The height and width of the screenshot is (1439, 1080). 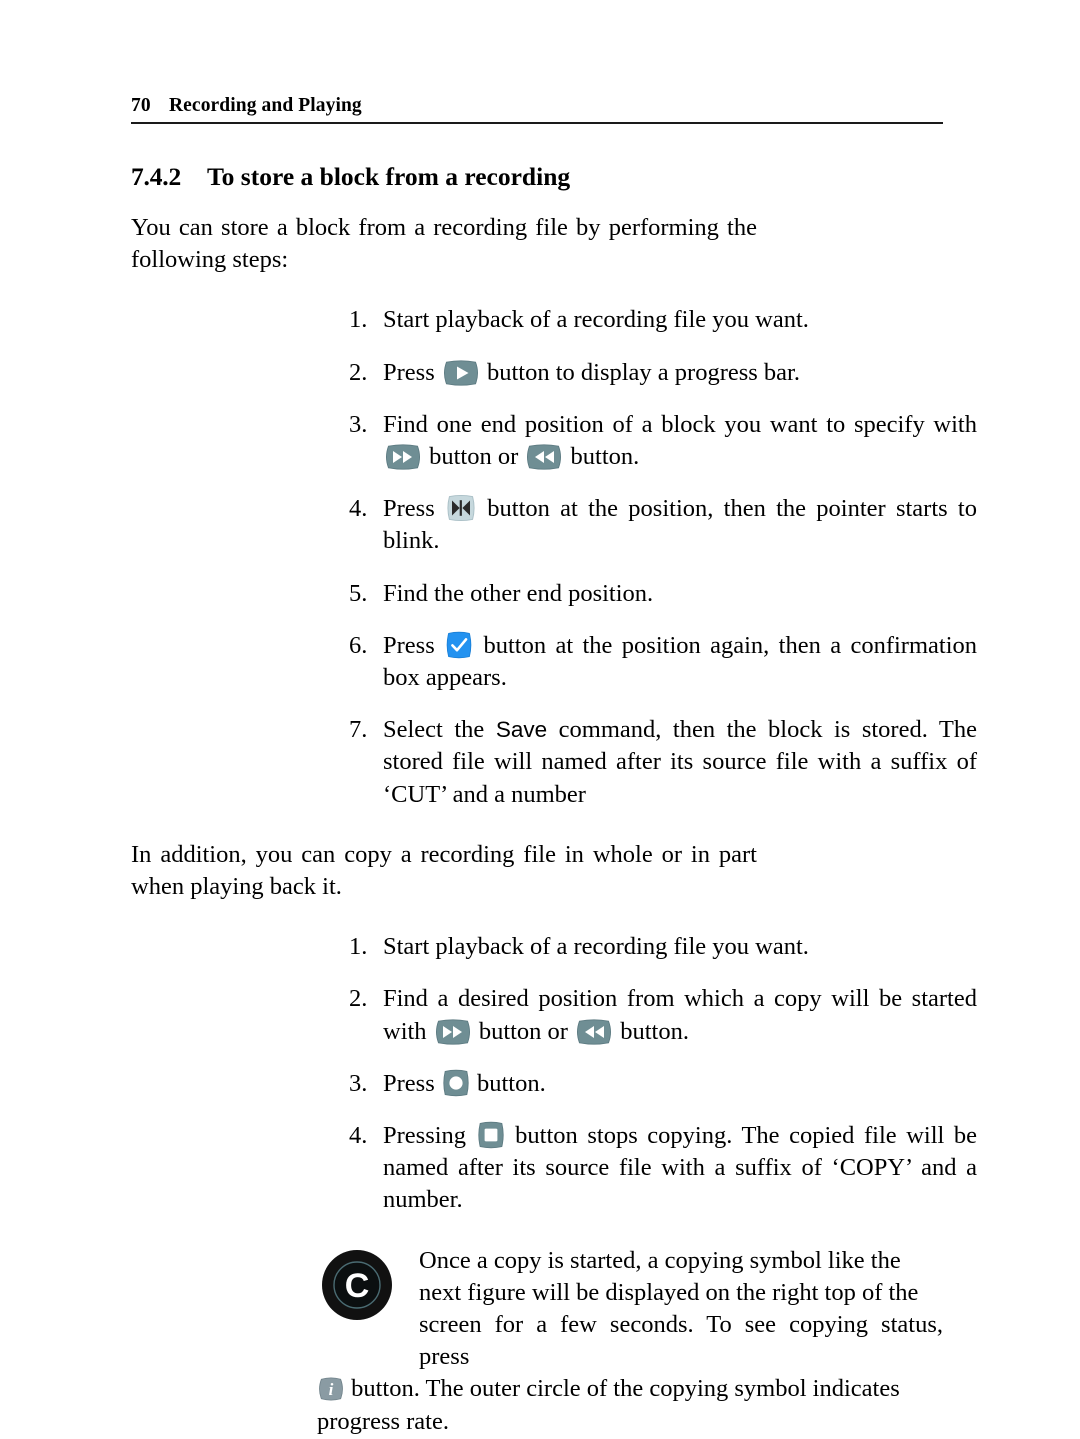 What do you see at coordinates (518, 593) in the screenshot?
I see `list-item-text: Find the other end position.` at bounding box center [518, 593].